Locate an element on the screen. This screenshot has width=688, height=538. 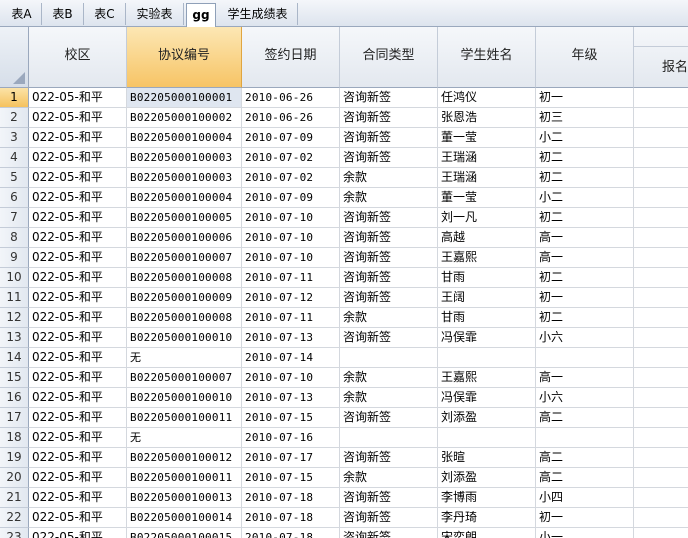
cell-student-name: 甘雨 is located at coordinates (487, 318).